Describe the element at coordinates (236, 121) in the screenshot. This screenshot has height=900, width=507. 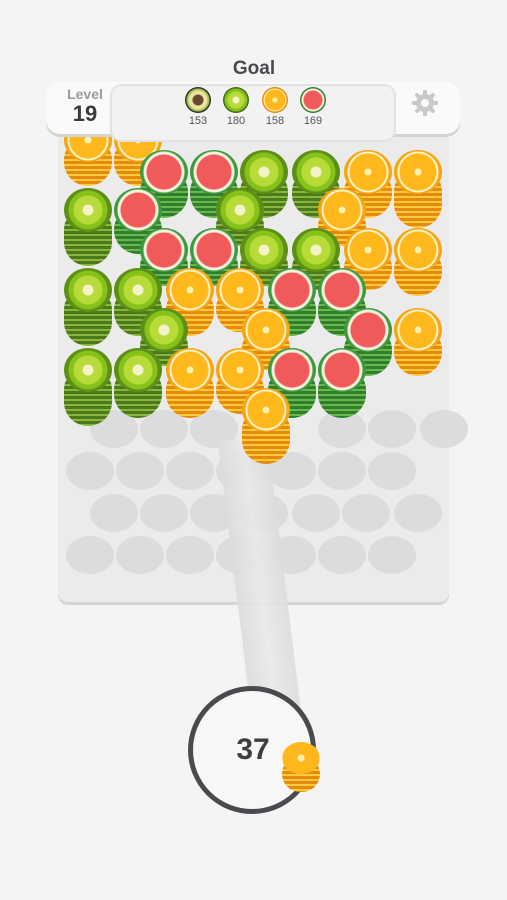
I see `goal-count-kiwi: 180` at that location.